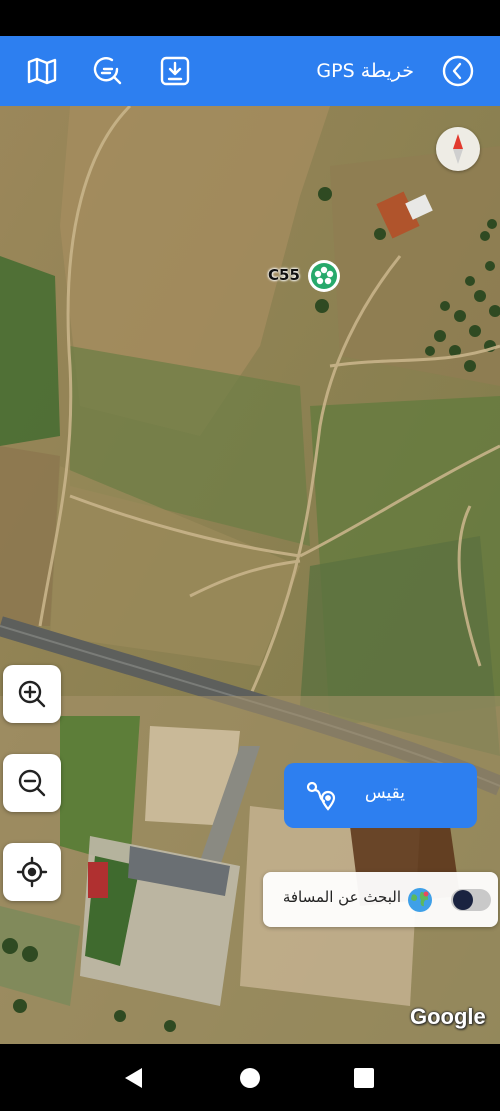 This screenshot has width=500, height=1111. Describe the element at coordinates (420, 900) in the screenshot. I see `globe-icon` at that location.